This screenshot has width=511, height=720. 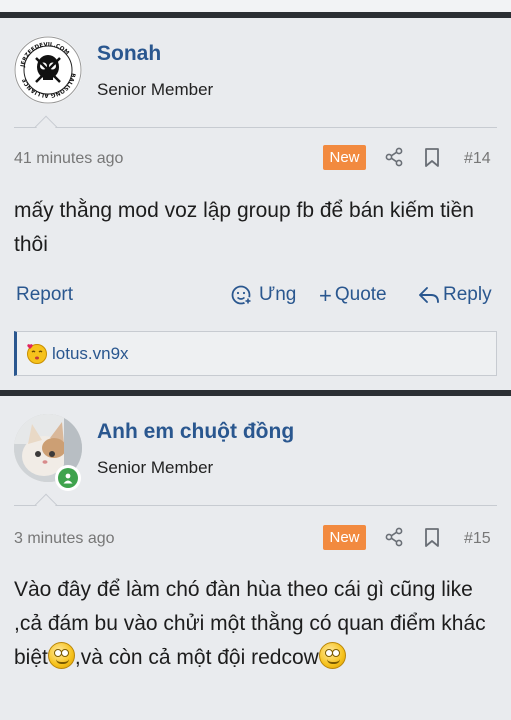 I want to click on plus-icon: +, so click(x=325, y=295).